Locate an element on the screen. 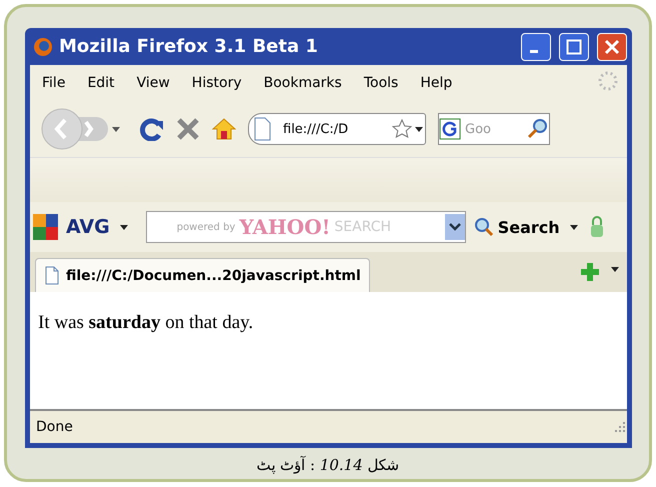 This screenshot has height=487, width=656. browser-tab: file:///C:/Documen...20javascript.html is located at coordinates (202, 275).